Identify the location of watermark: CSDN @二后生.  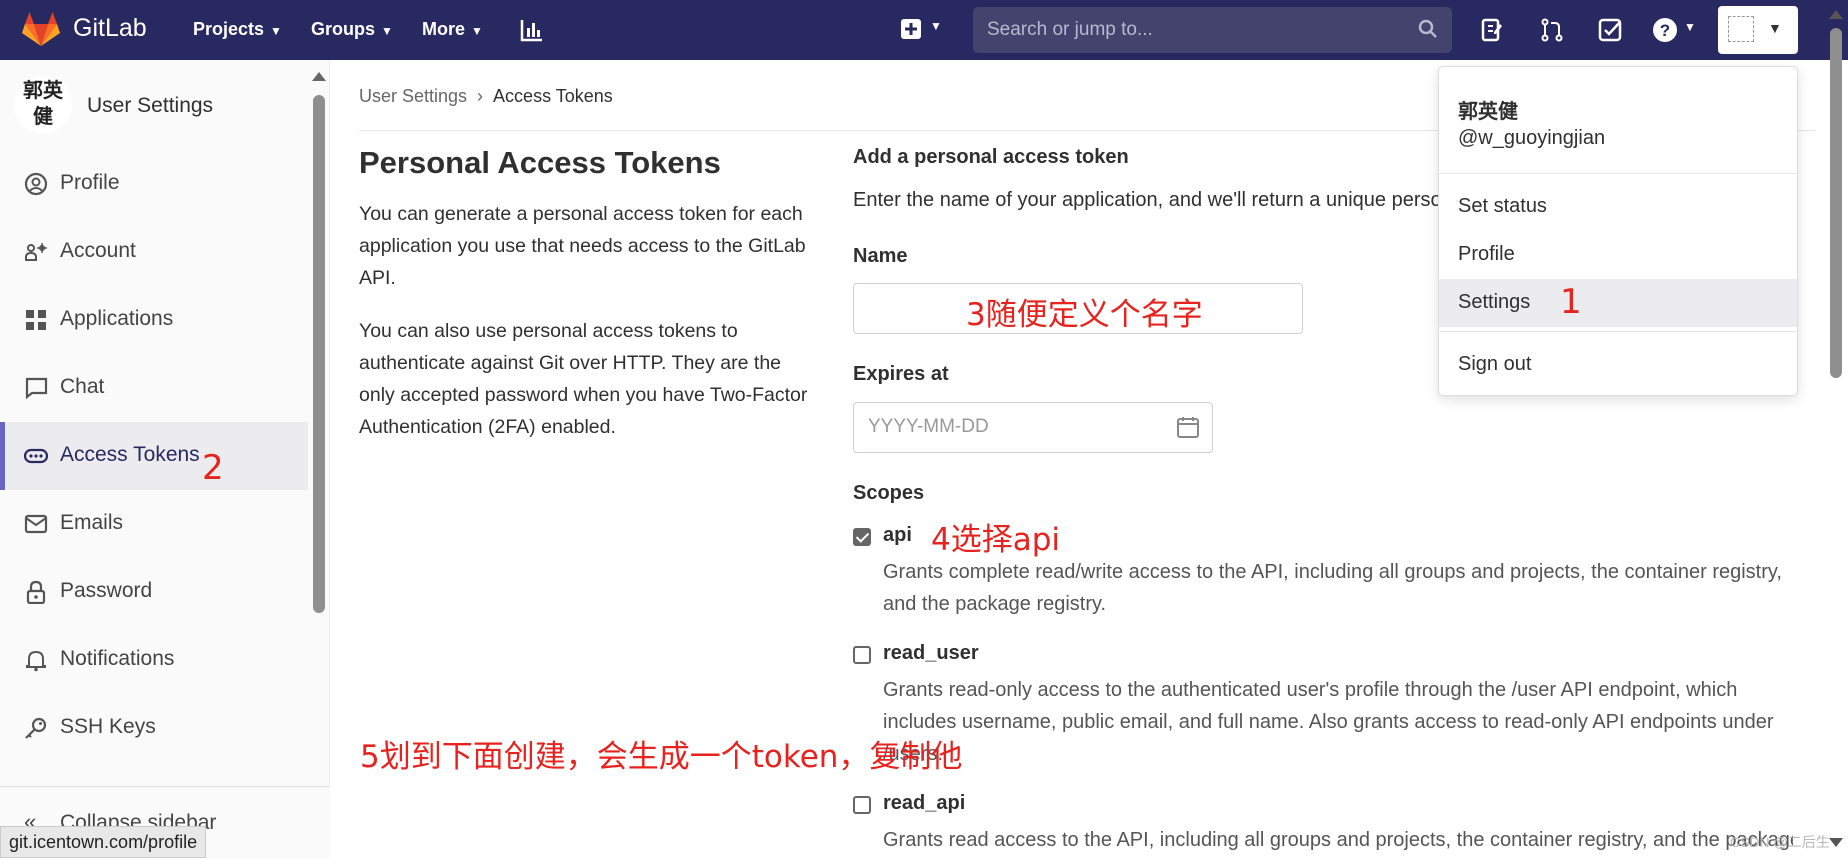
(1780, 842).